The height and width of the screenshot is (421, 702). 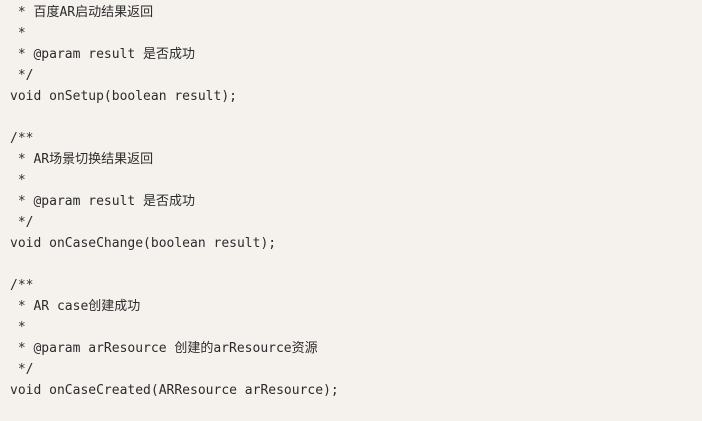 What do you see at coordinates (75, 306) in the screenshot?
I see `code-line: * AR case创建成功` at bounding box center [75, 306].